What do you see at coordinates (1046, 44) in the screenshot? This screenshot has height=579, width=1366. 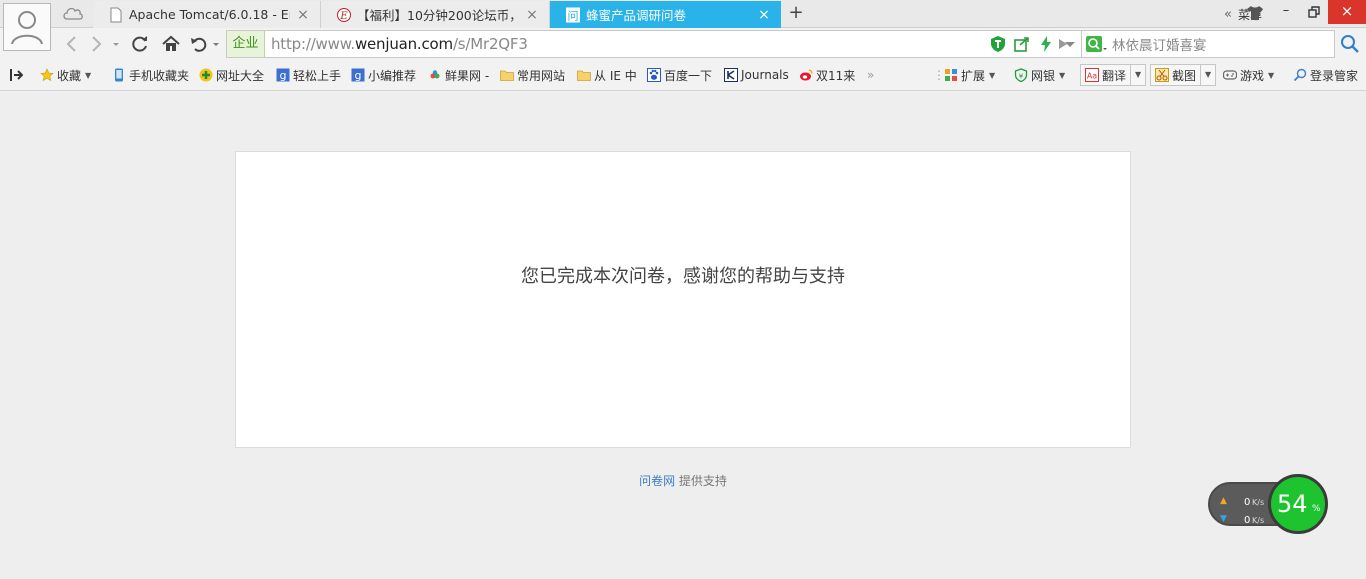 I see `lightning-icon` at bounding box center [1046, 44].